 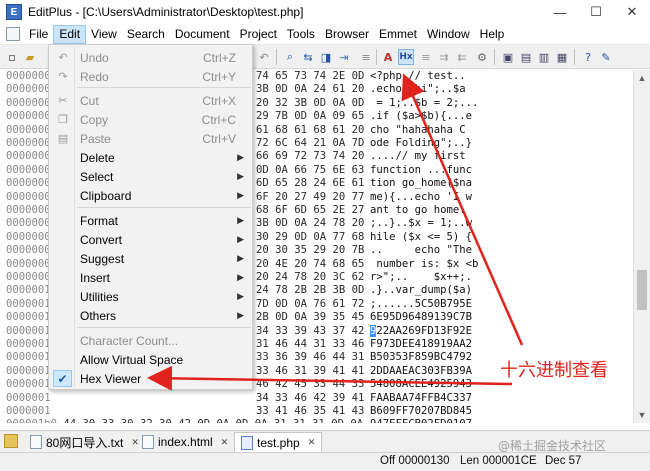 I want to click on menu-view: View, so click(x=104, y=34).